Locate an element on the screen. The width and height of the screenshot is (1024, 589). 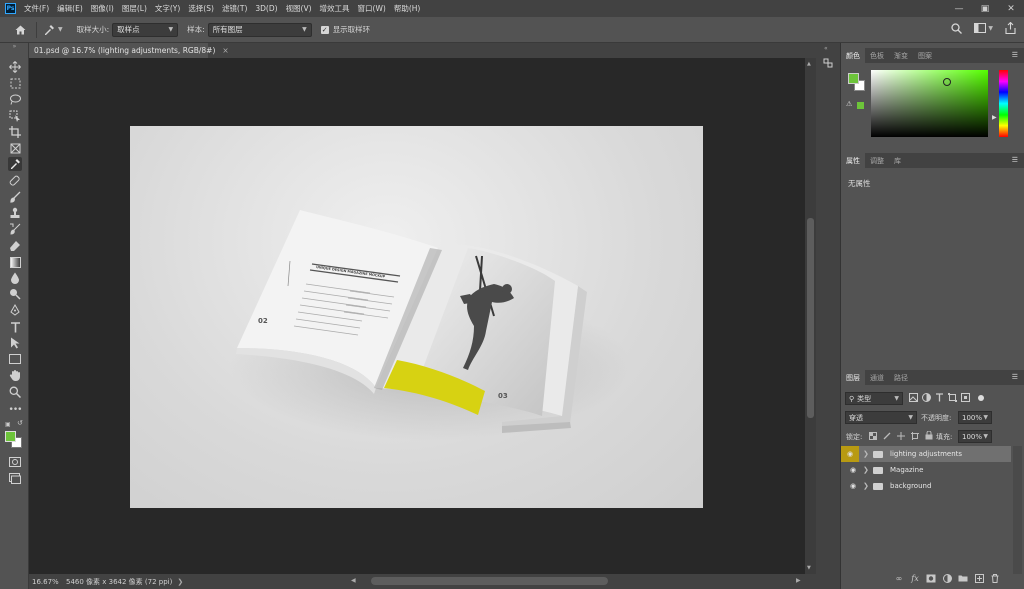
lock-pixels-icon is located at coordinates (887, 436).